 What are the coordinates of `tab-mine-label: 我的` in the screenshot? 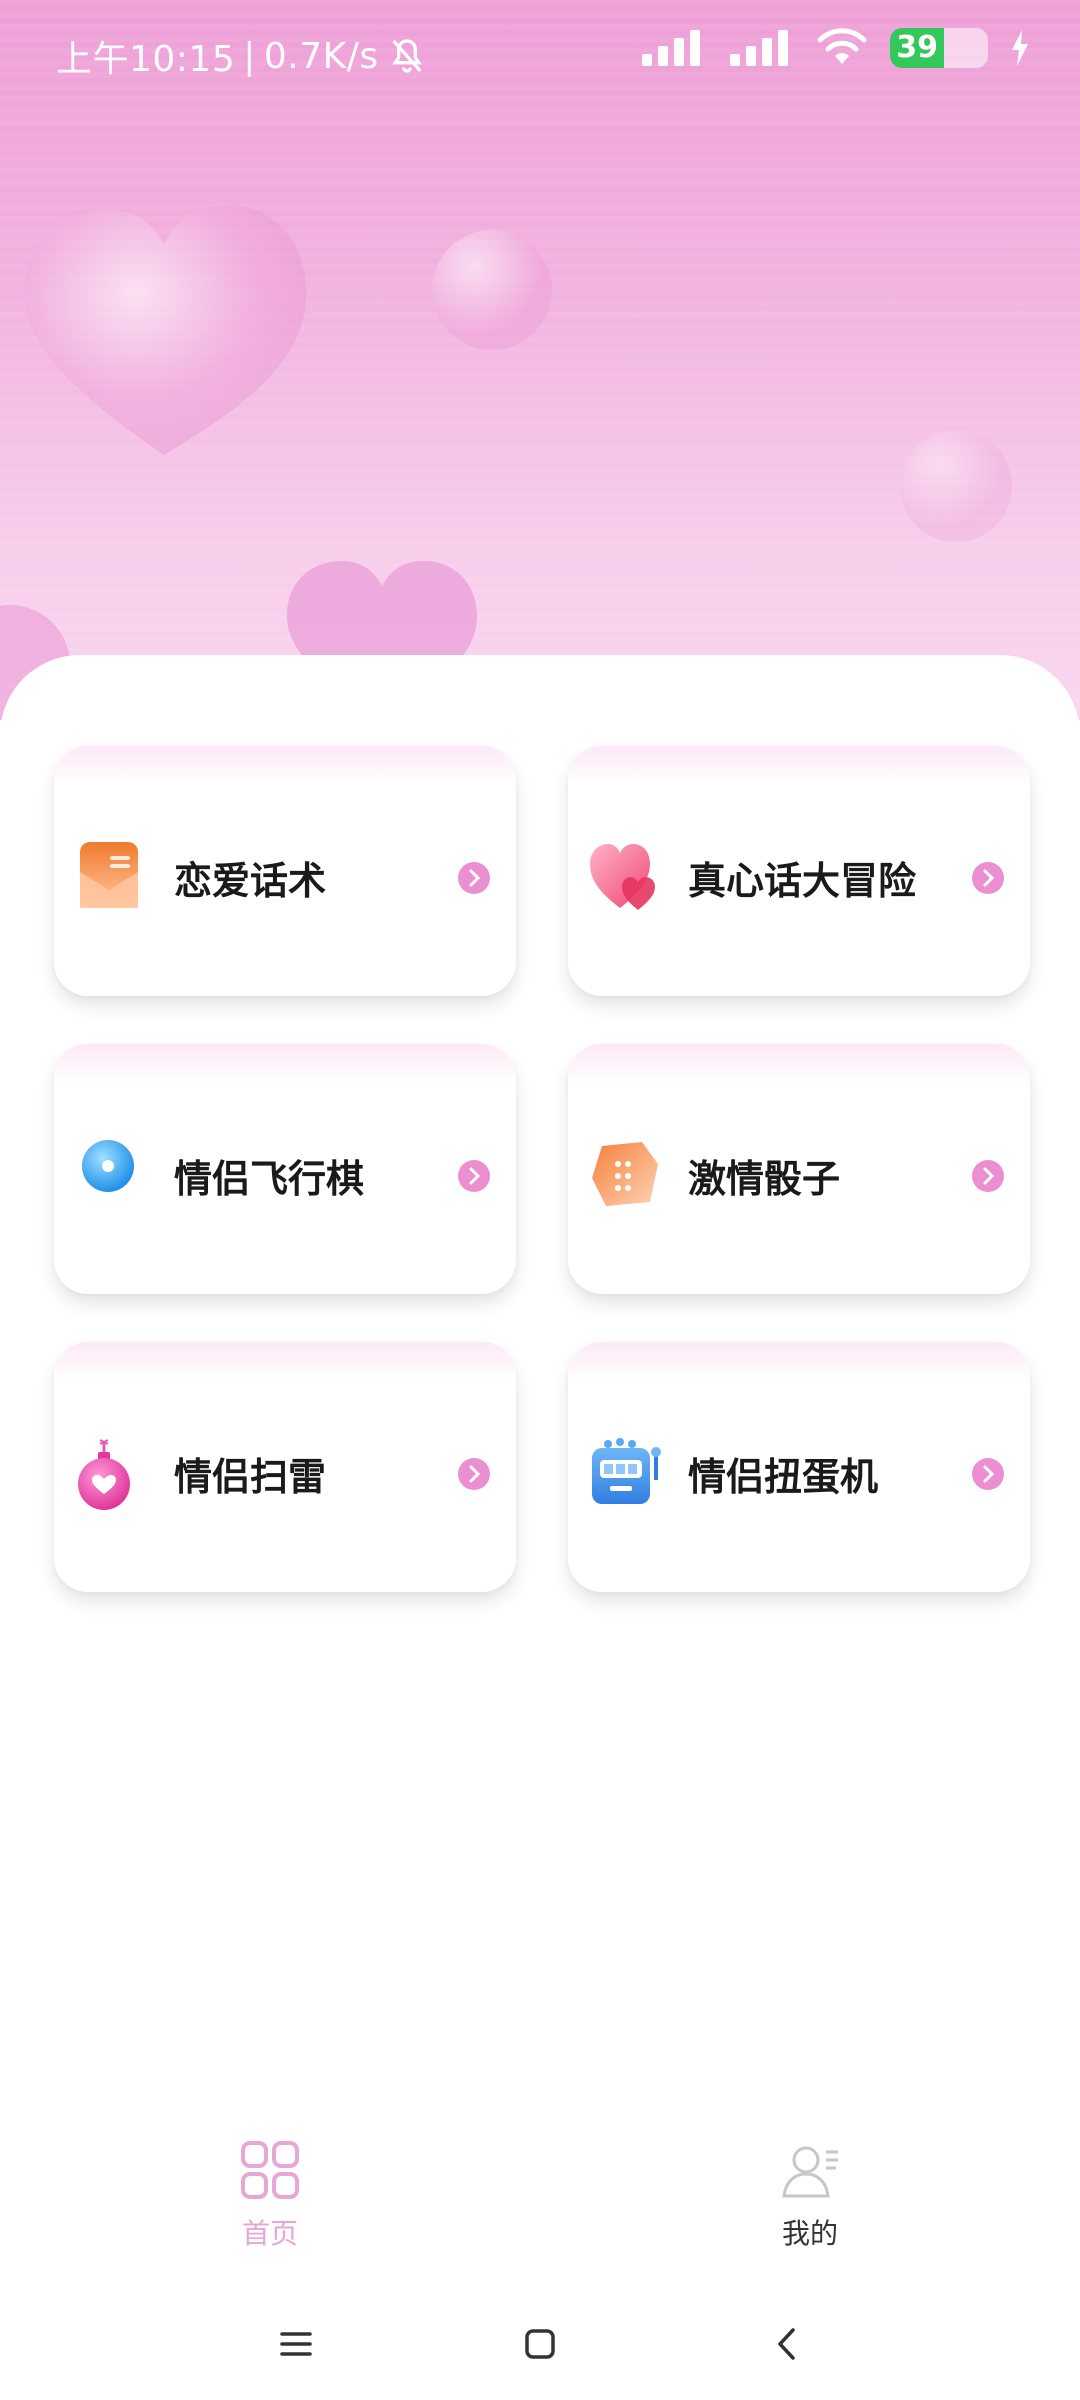 It's located at (809, 2233).